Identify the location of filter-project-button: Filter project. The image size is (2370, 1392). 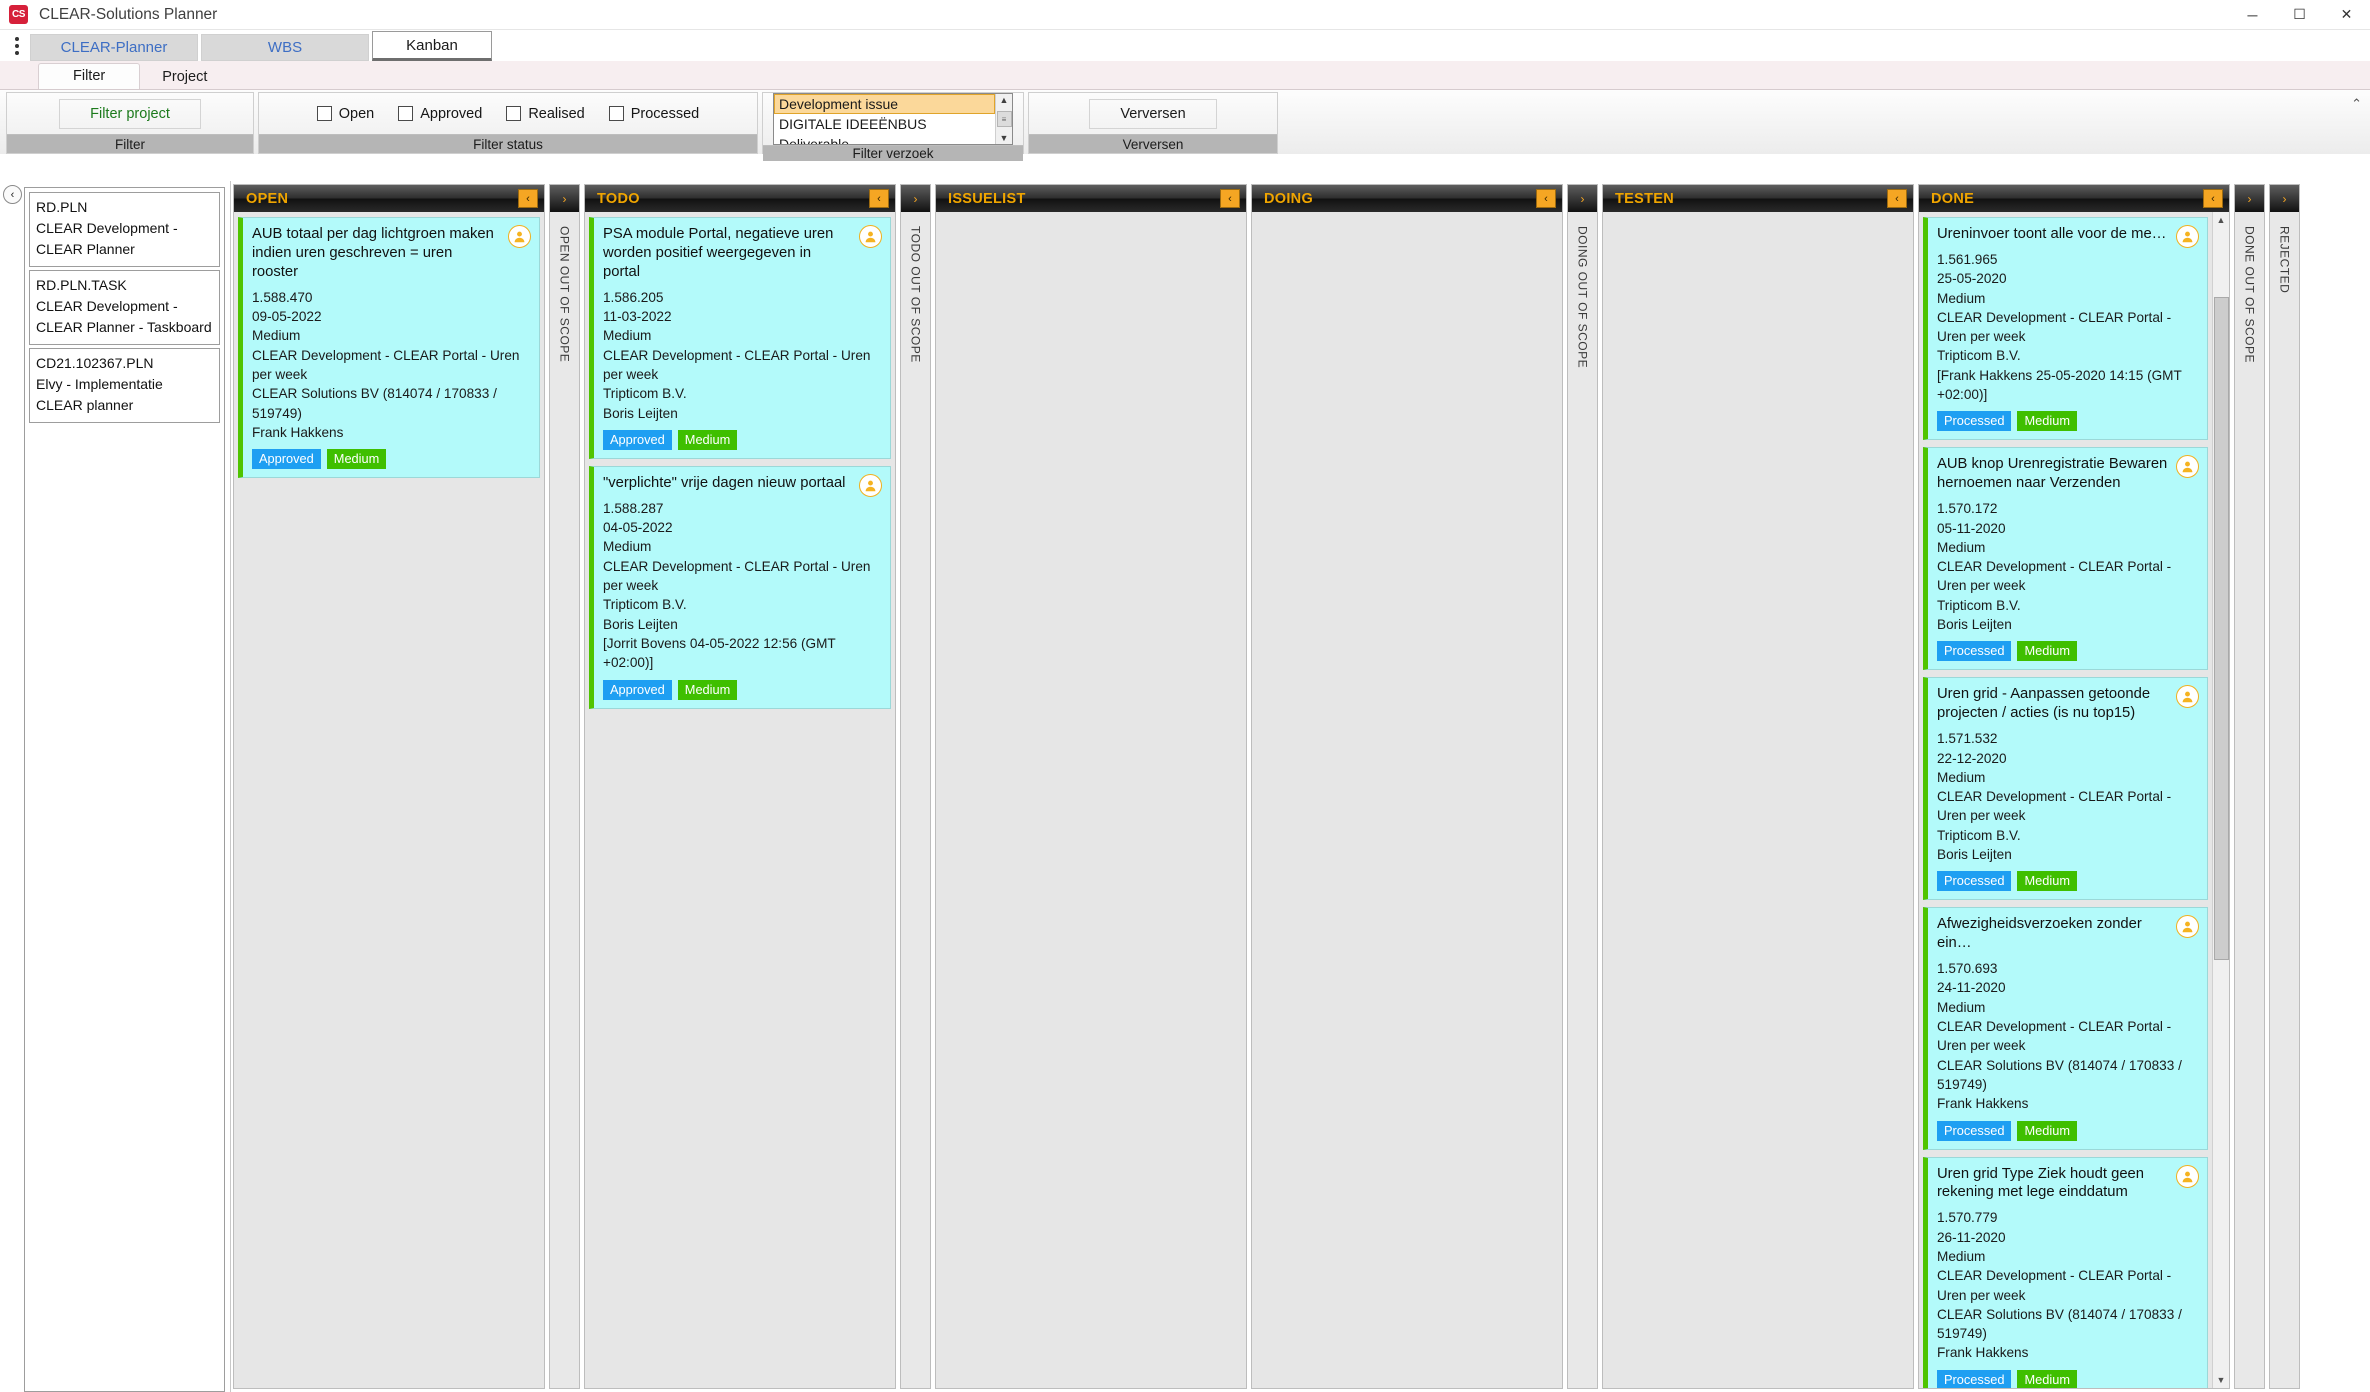
(130, 113).